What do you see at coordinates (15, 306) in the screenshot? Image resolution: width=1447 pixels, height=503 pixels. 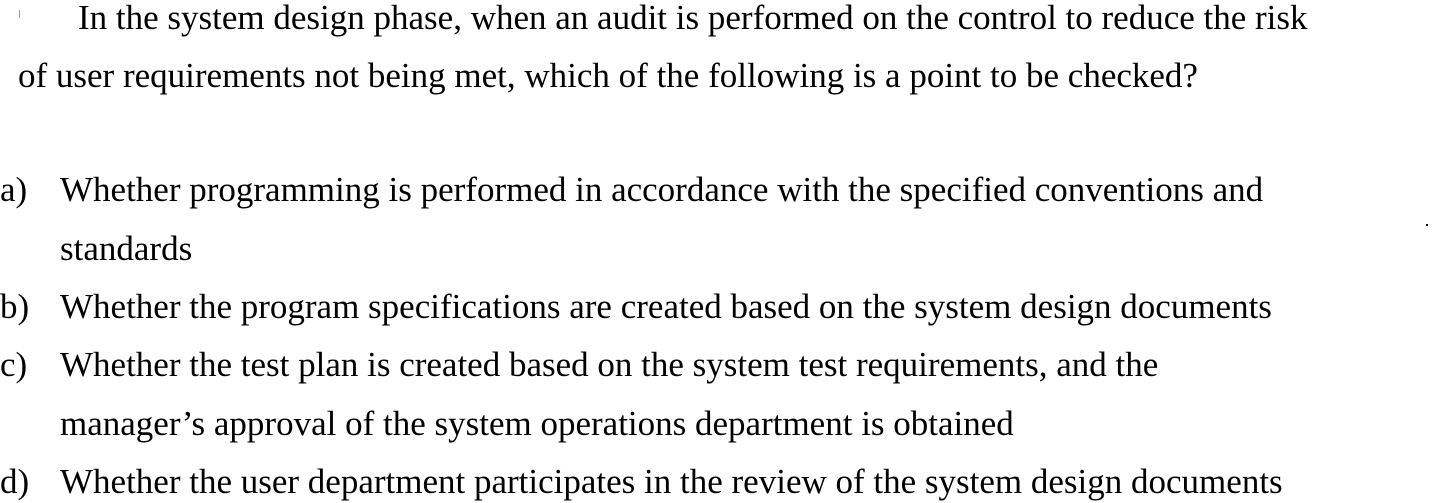 I see `option-b-letter: b)` at bounding box center [15, 306].